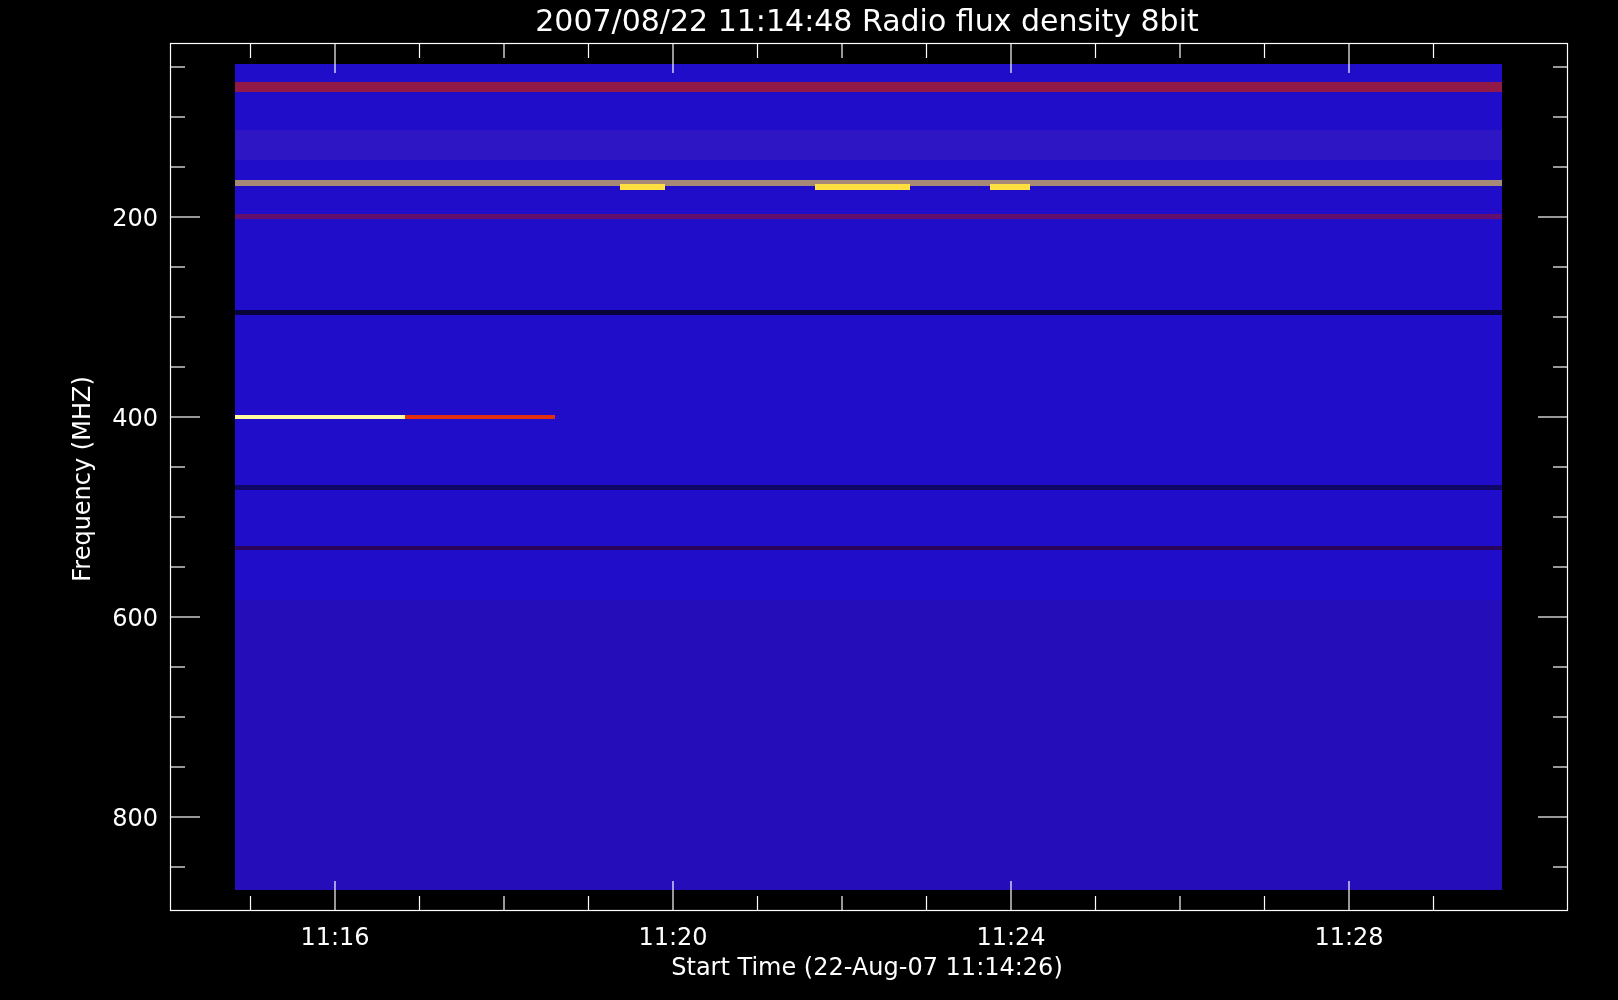 This screenshot has width=1618, height=1000. I want to click on x-tick-label: 11:20, so click(673, 937).